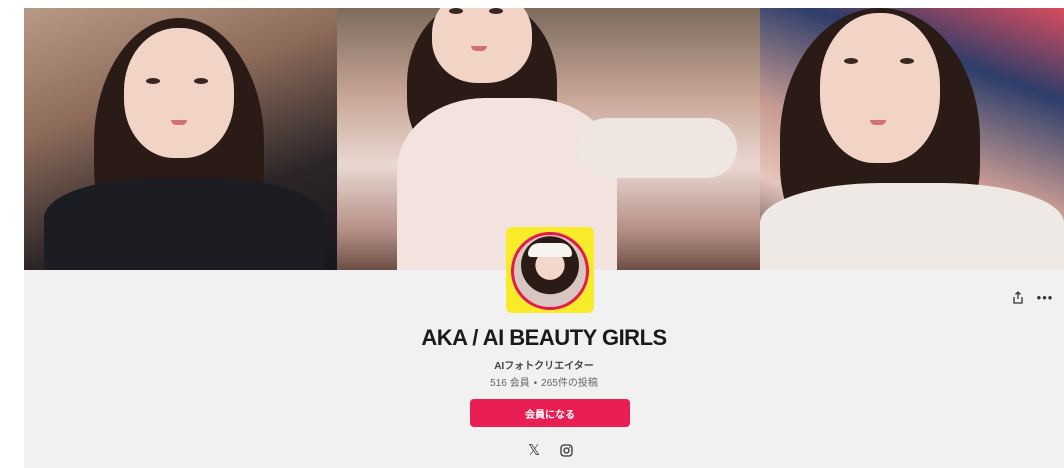 Image resolution: width=1064 pixels, height=468 pixels. What do you see at coordinates (534, 450) in the screenshot?
I see `x-twitter-icon: 𝕏` at bounding box center [534, 450].